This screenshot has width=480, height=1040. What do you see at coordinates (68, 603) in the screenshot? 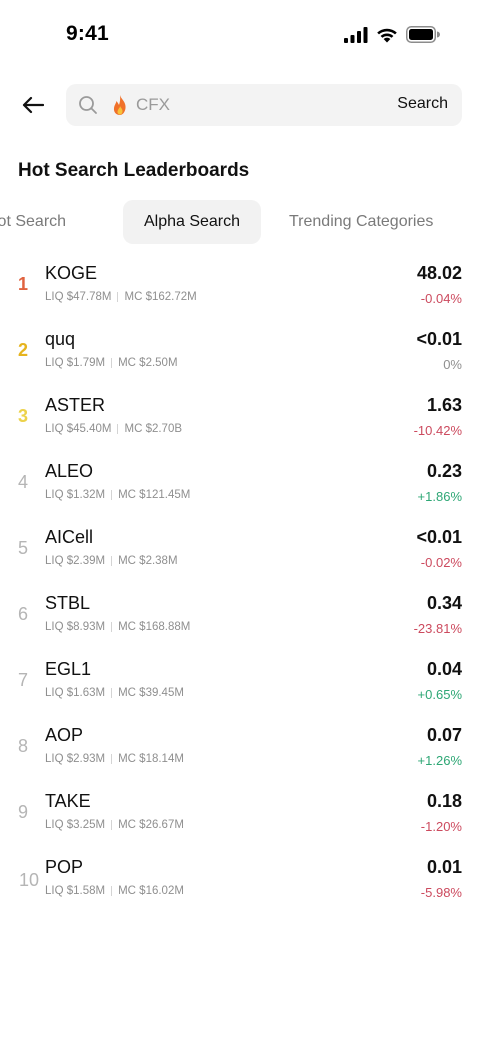
I see `token-symbol: STBL` at bounding box center [68, 603].